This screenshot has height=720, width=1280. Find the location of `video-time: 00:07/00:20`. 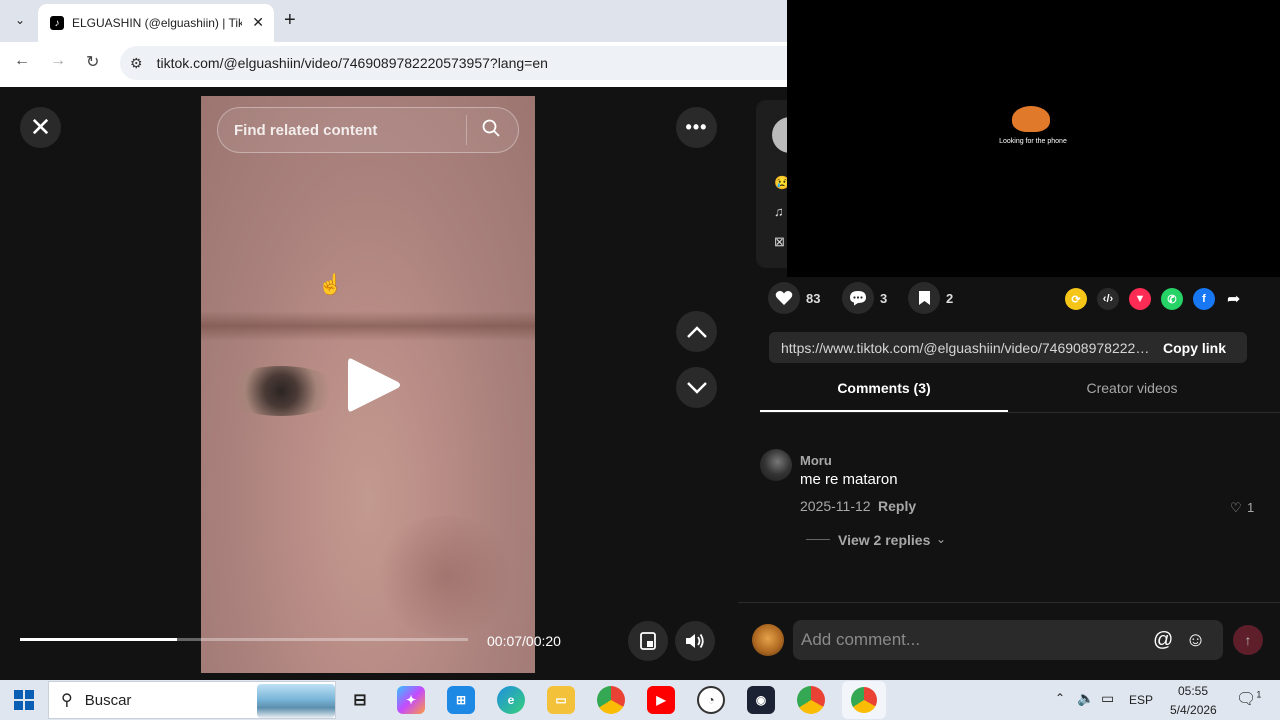

video-time: 00:07/00:20 is located at coordinates (524, 641).